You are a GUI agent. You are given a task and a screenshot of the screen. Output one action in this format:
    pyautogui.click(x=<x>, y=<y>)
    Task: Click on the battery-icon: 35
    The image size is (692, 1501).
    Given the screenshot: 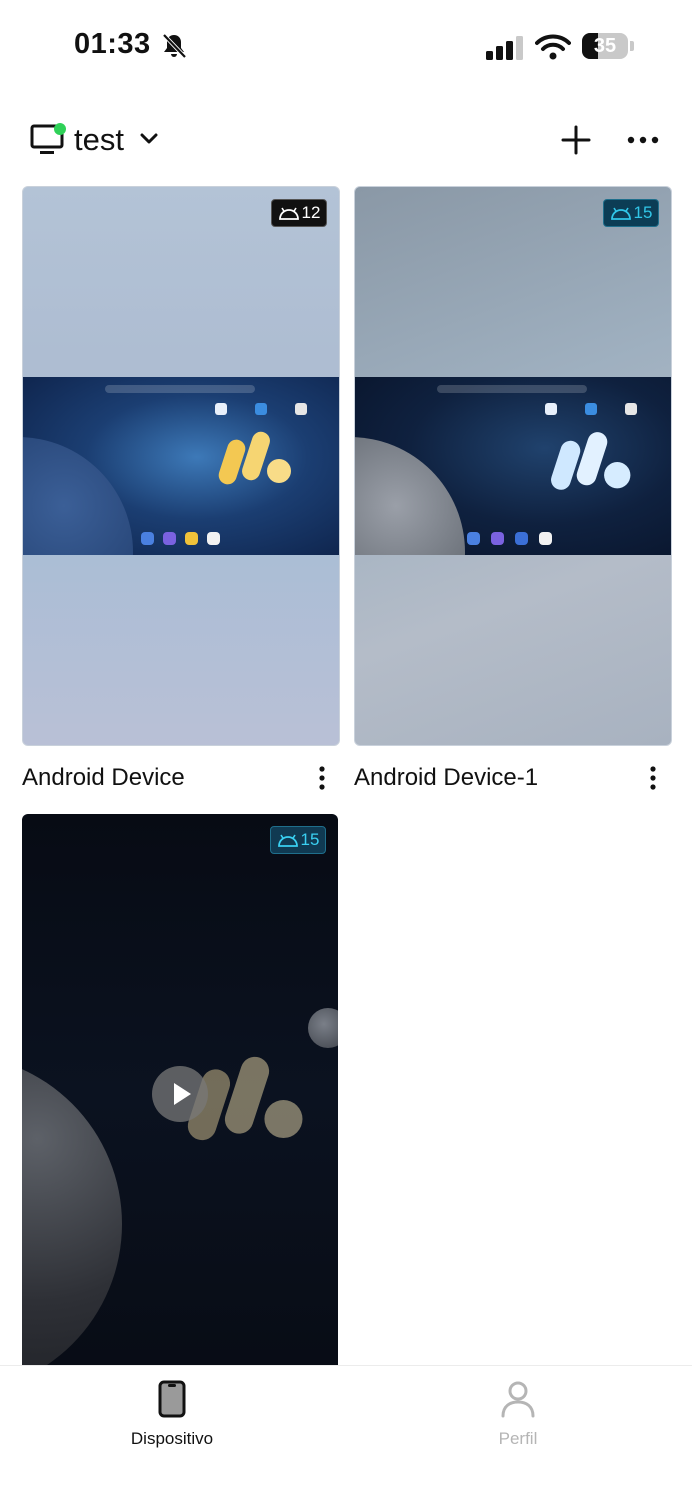 What is the action you would take?
    pyautogui.click(x=605, y=46)
    